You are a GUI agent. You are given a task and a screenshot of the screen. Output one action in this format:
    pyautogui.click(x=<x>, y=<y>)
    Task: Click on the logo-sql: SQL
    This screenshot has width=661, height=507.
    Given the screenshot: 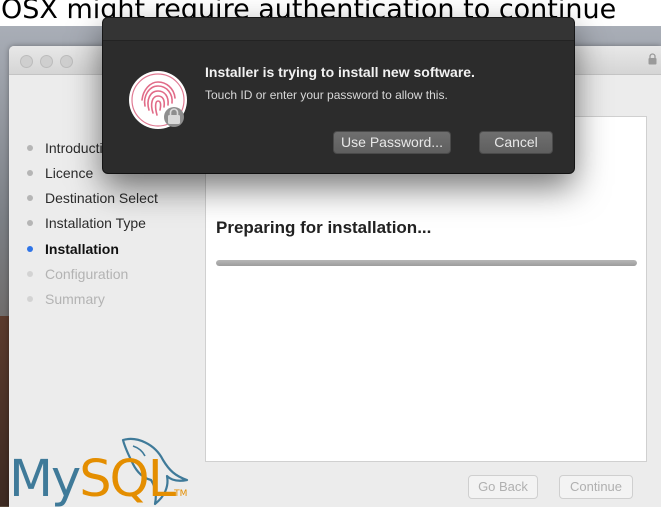 What is the action you would take?
    pyautogui.click(x=127, y=478)
    